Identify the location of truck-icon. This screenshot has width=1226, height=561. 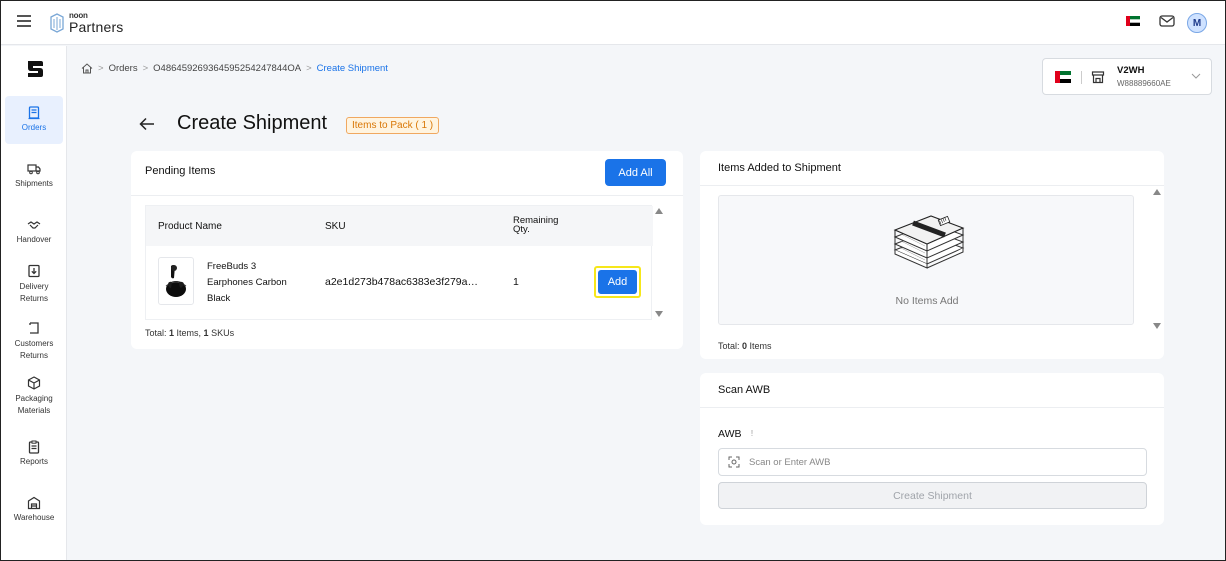
(34, 169).